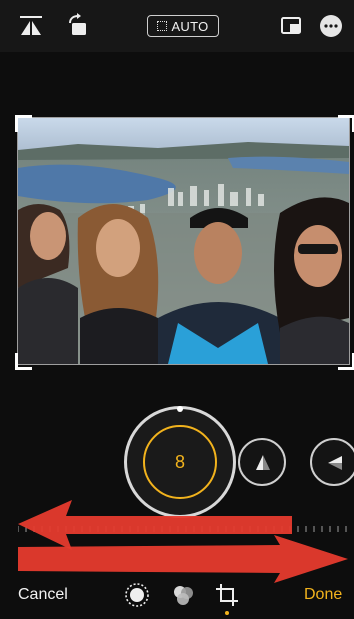 The image size is (354, 619). What do you see at coordinates (137, 595) in the screenshot?
I see `adjust-icon` at bounding box center [137, 595].